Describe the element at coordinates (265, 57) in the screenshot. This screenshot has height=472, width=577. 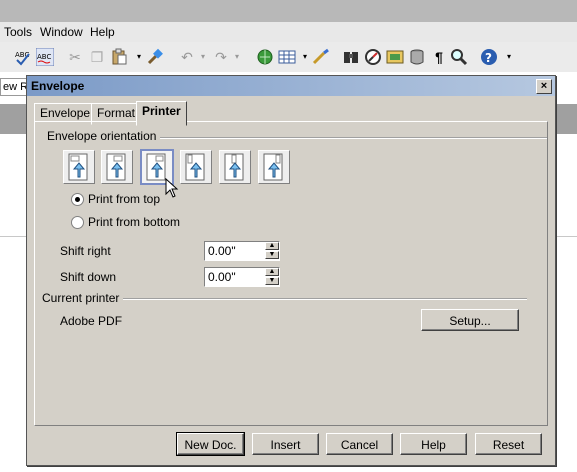
I see `hyperlink-icon` at that location.